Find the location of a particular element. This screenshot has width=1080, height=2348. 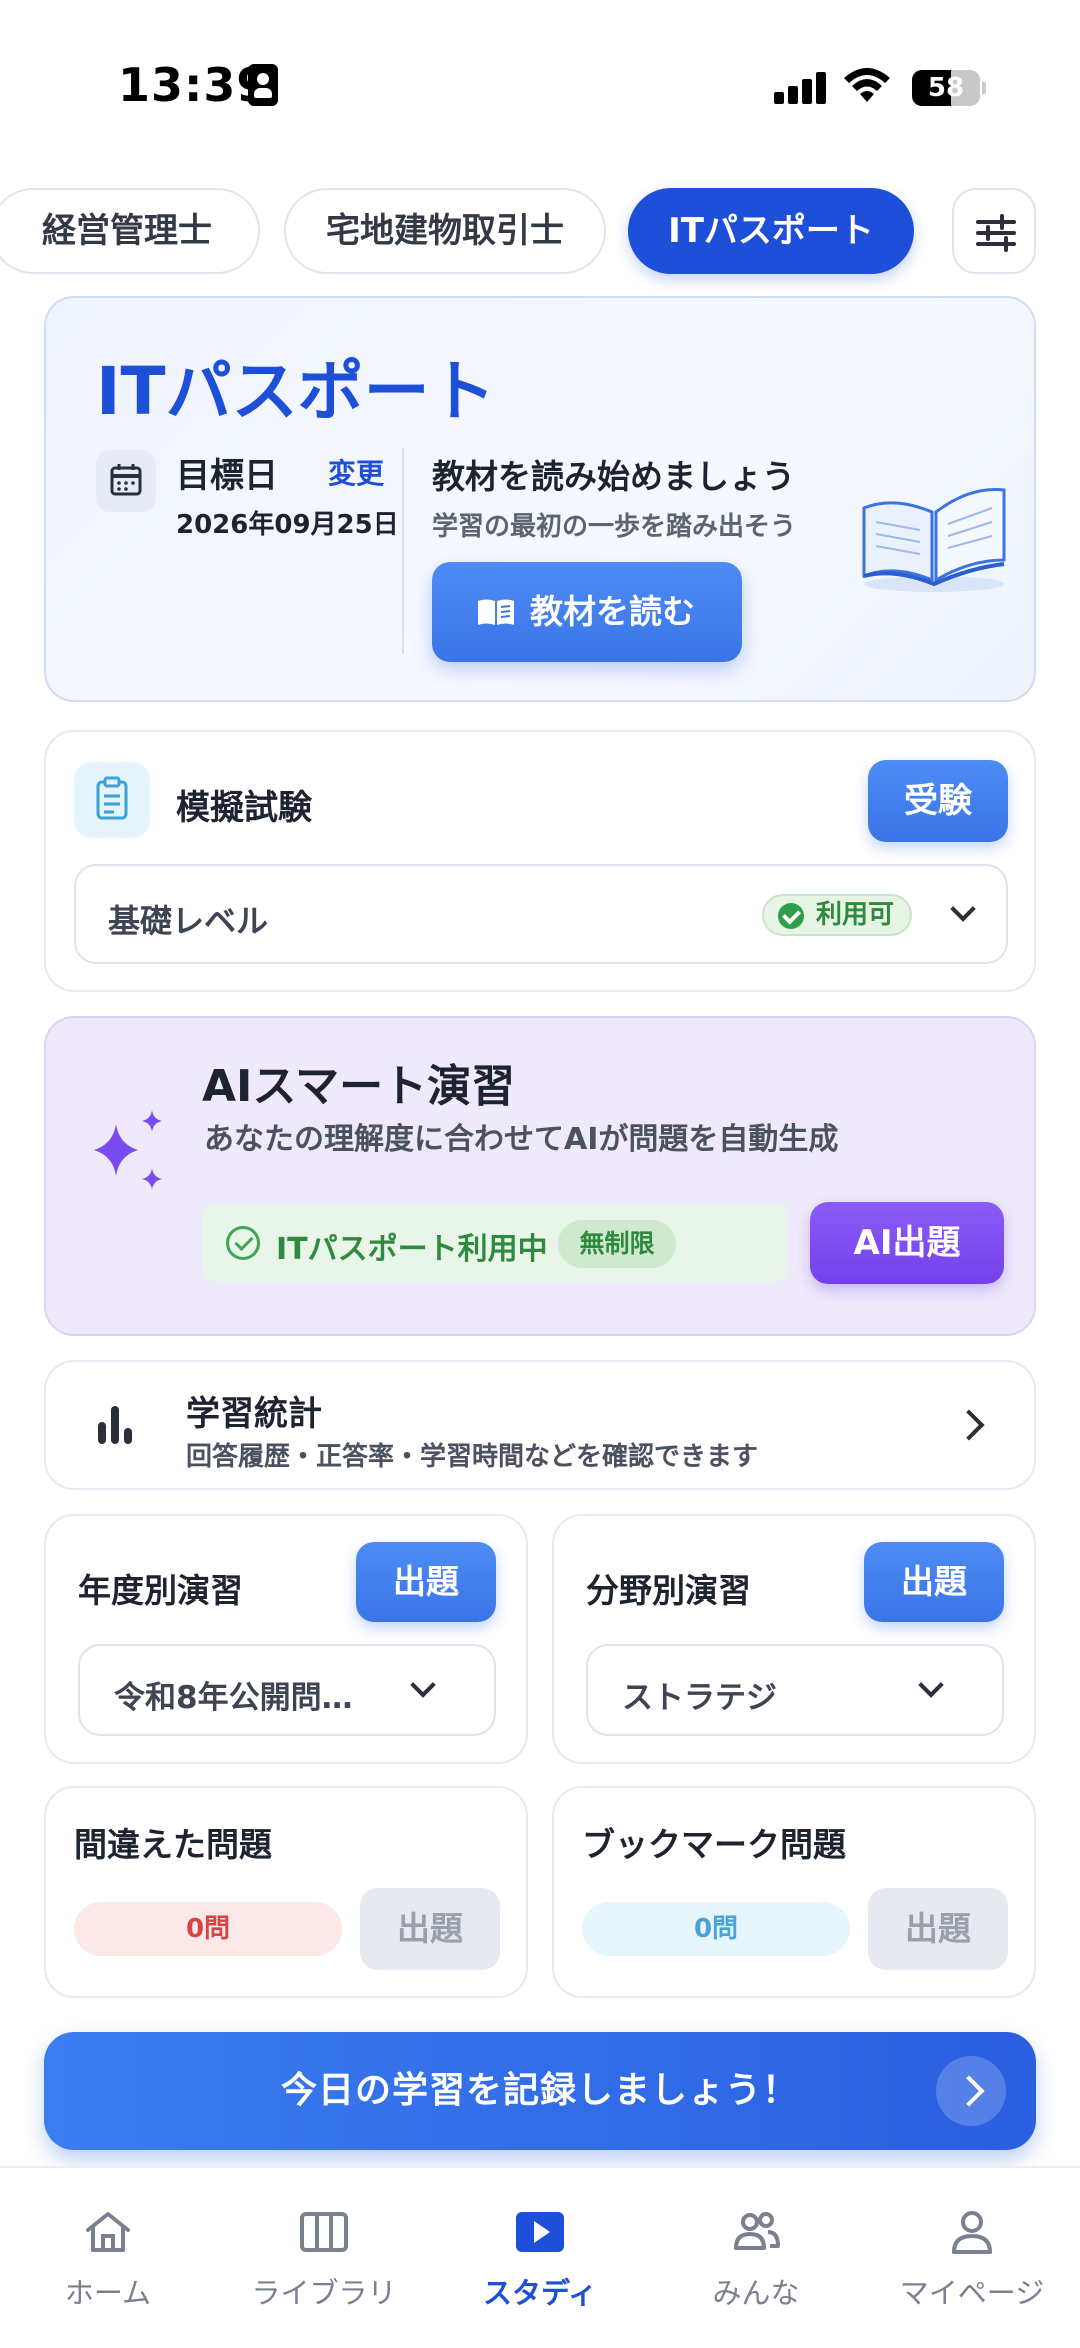

read-material-label: 教材を読む is located at coordinates (612, 611).